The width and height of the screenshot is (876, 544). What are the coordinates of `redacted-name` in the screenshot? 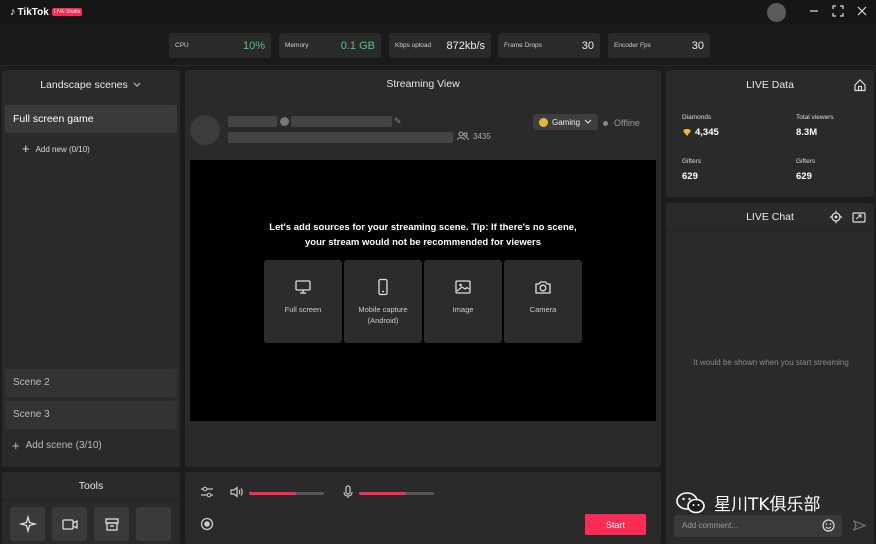 It's located at (252, 121).